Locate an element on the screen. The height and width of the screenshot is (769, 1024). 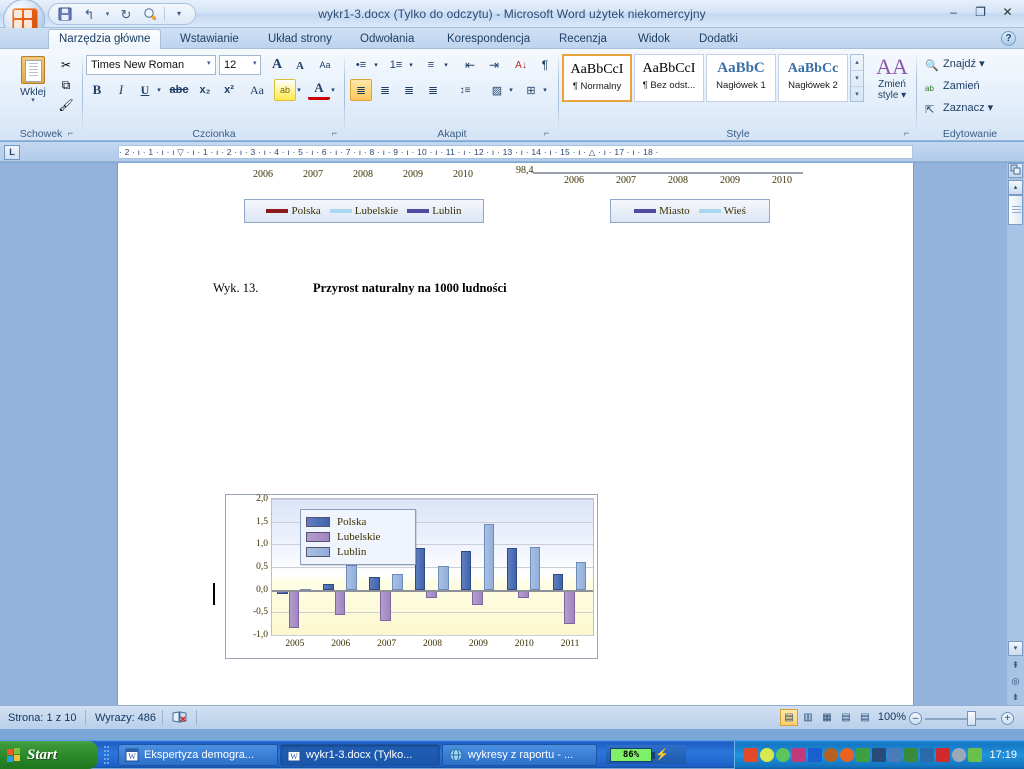
zoom-level: 100% is located at coordinates (892, 717).